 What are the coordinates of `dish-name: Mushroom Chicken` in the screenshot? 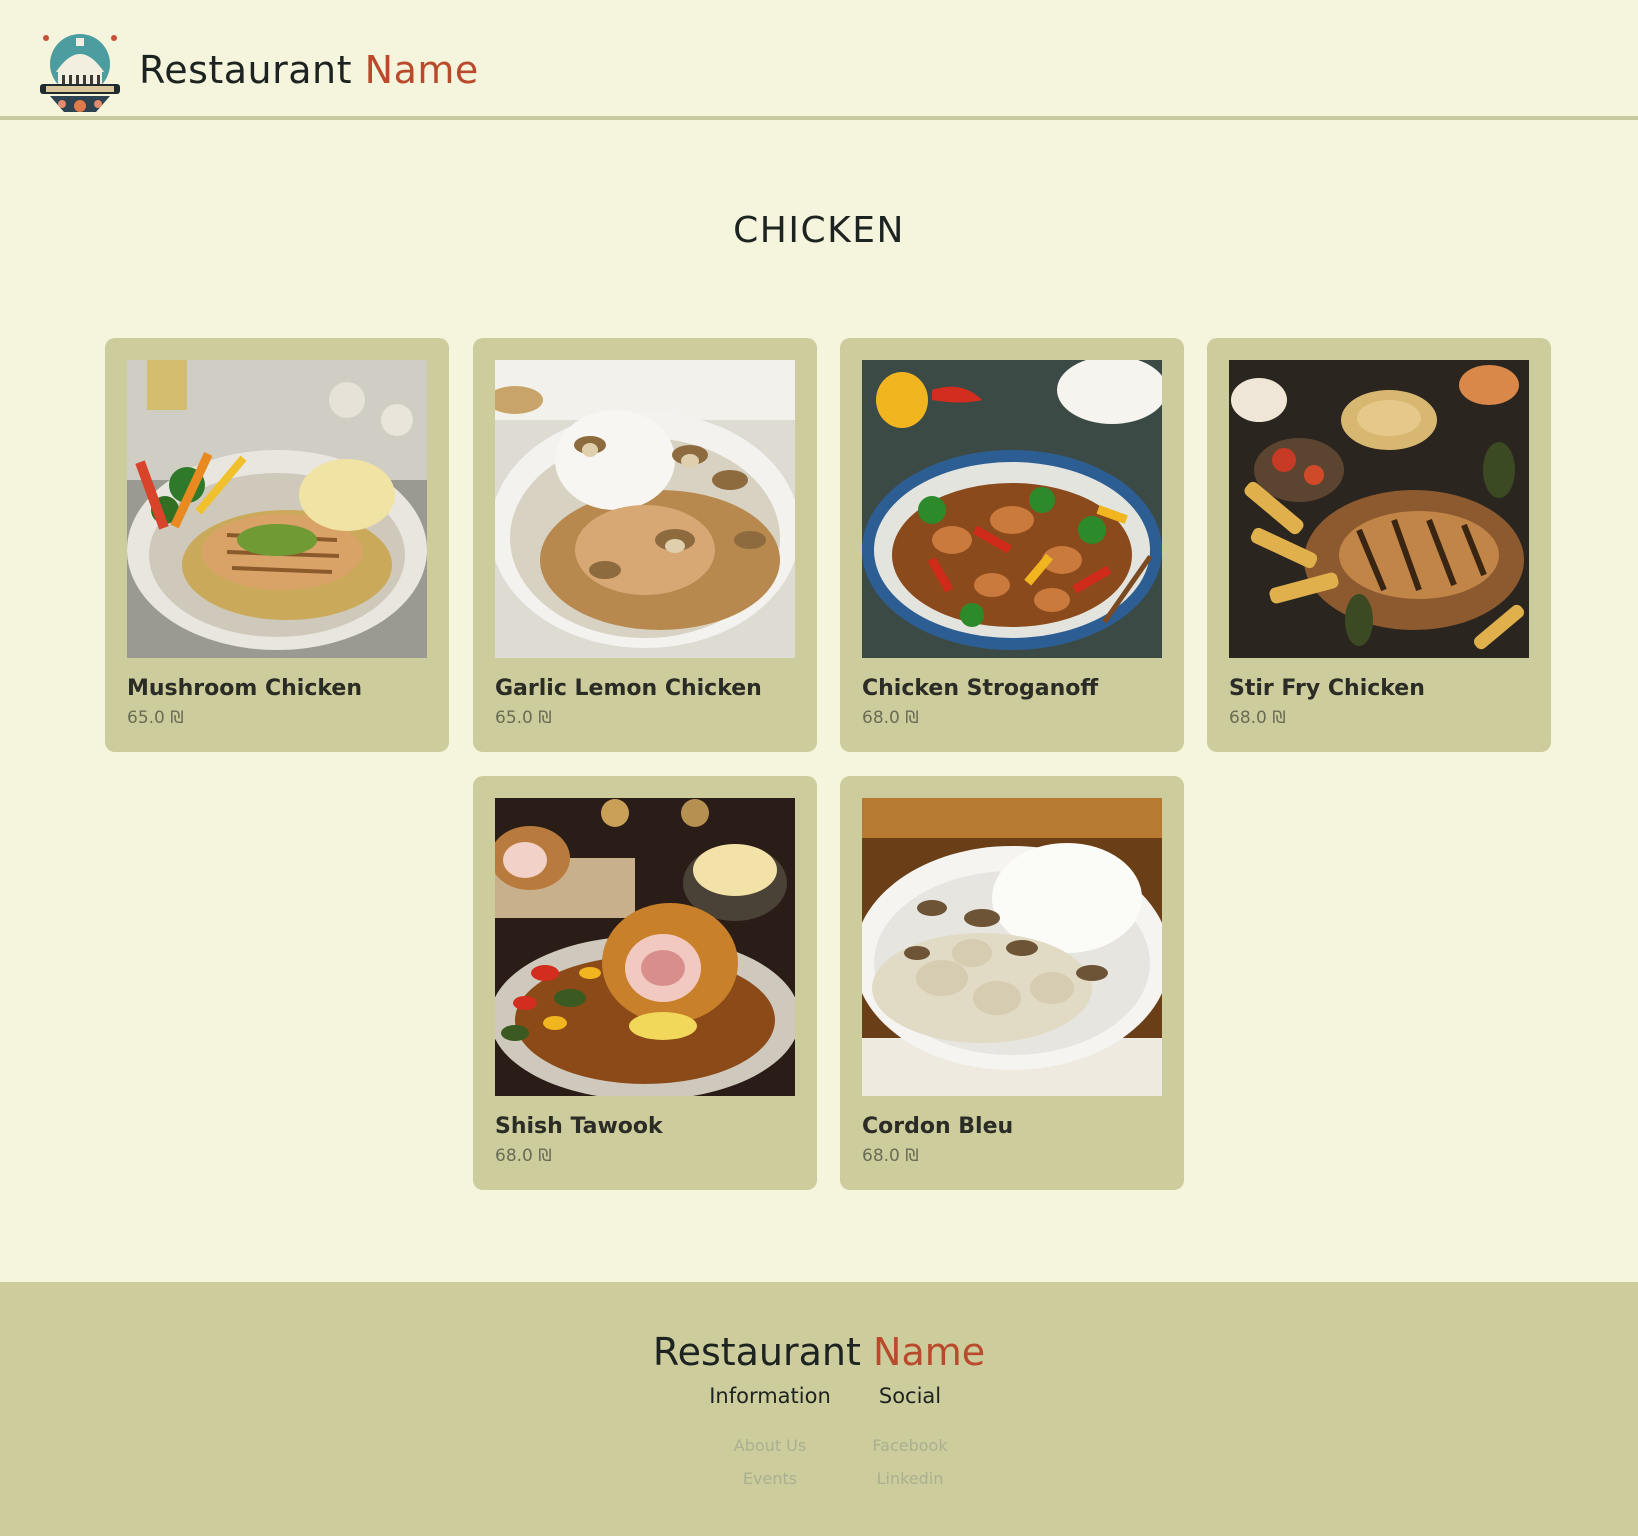 It's located at (244, 688).